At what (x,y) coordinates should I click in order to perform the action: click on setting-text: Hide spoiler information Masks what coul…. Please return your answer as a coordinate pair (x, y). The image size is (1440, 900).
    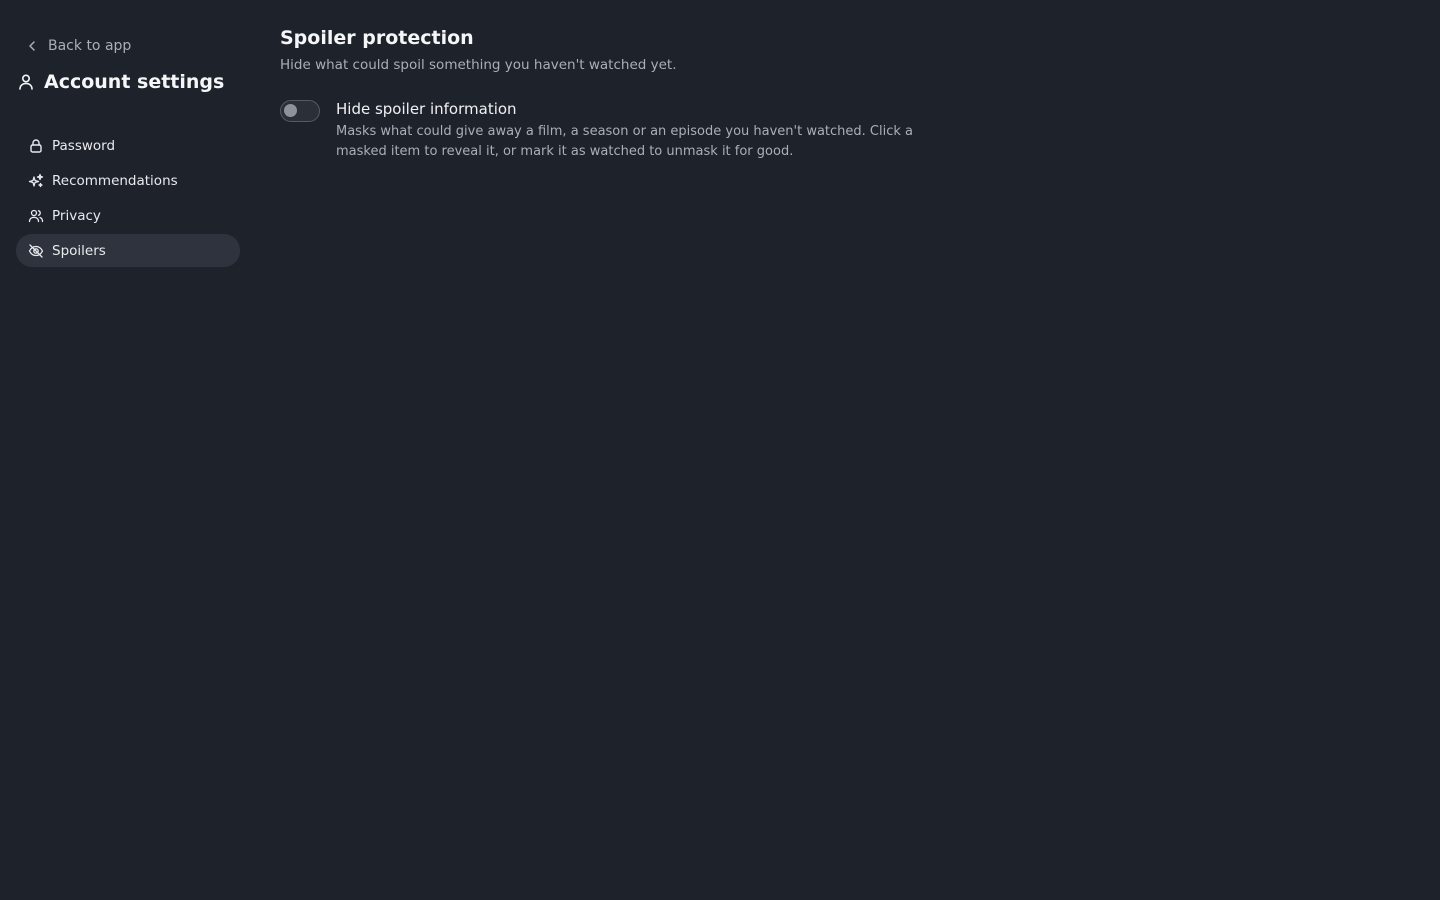
    Looking at the image, I should click on (636, 130).